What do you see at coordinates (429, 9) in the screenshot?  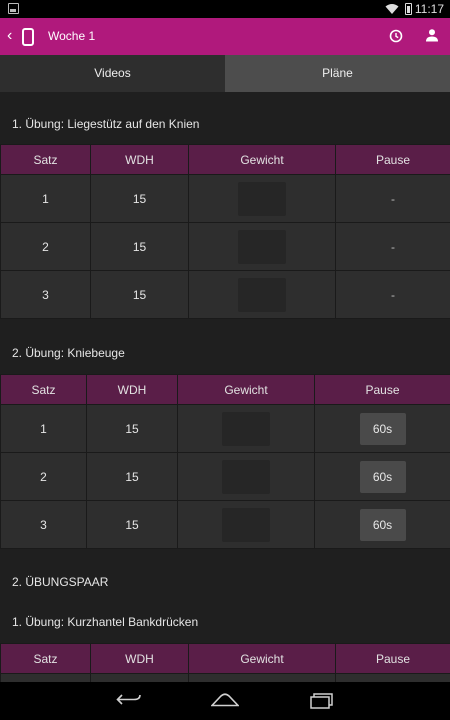 I see `status-time: 11:17` at bounding box center [429, 9].